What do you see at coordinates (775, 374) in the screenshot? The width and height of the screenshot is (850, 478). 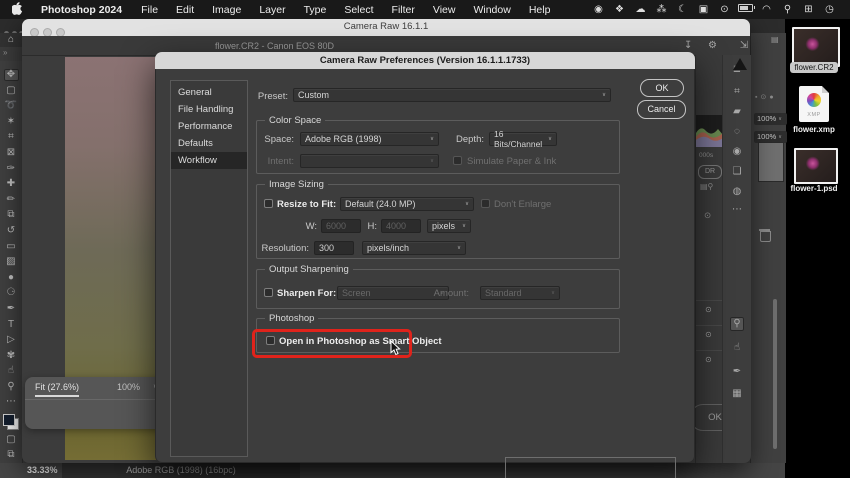 I see `panel-scrollbar` at bounding box center [775, 374].